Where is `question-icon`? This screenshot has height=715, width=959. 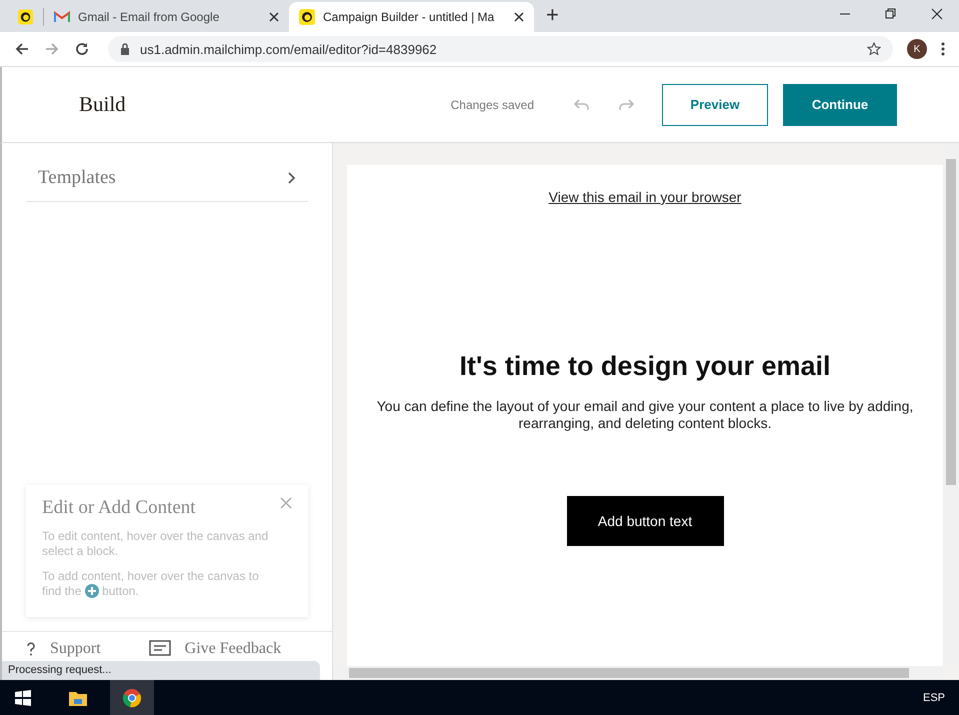
question-icon is located at coordinates (31, 649).